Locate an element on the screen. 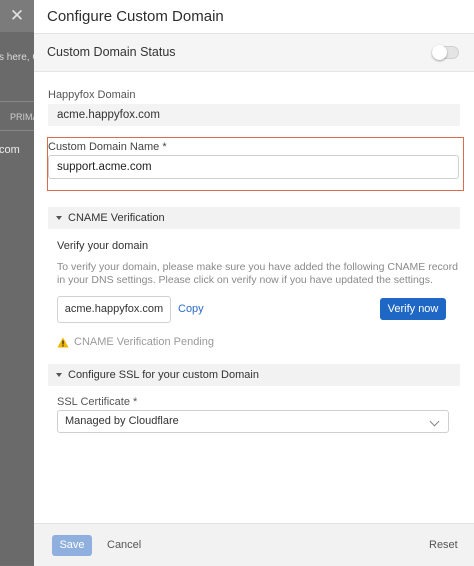  save-button: Save is located at coordinates (72, 545).